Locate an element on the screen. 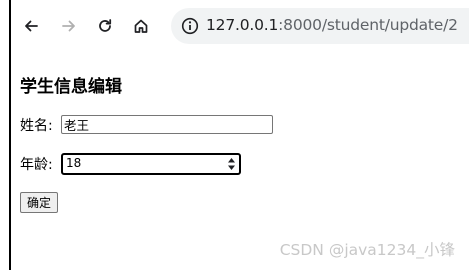 This screenshot has height=270, width=469. reload-icon is located at coordinates (105, 25).